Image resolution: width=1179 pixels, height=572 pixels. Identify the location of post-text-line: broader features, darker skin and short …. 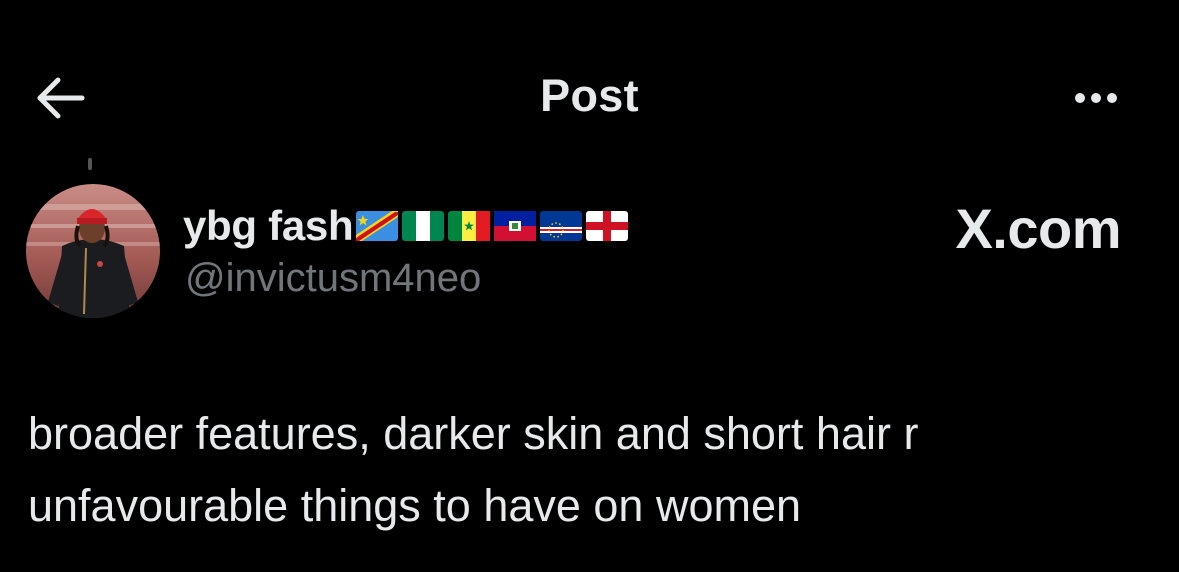
(473, 433).